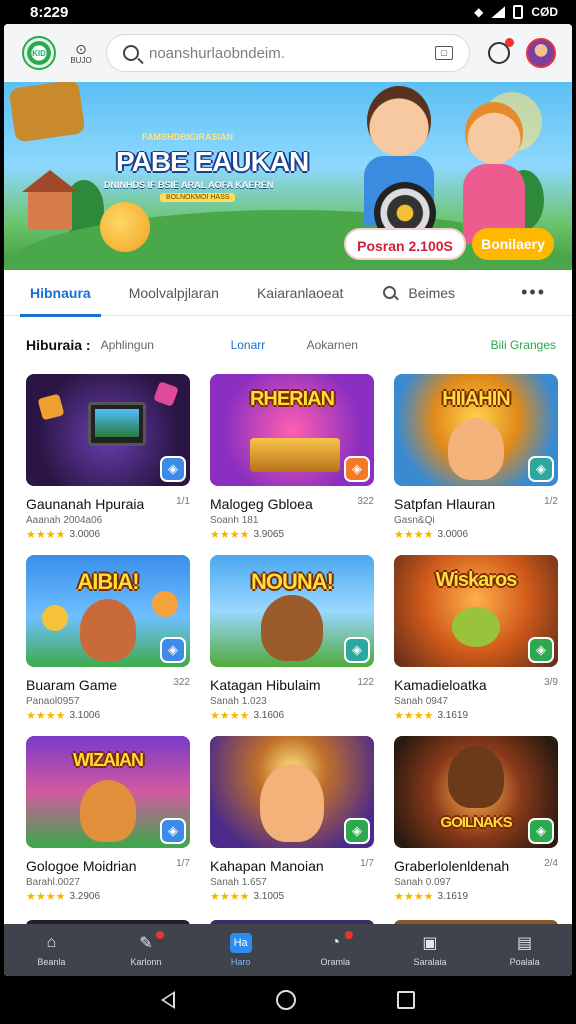 The height and width of the screenshot is (1024, 576). Describe the element at coordinates (432, 292) in the screenshot. I see `tab-search-label: Beimes` at that location.